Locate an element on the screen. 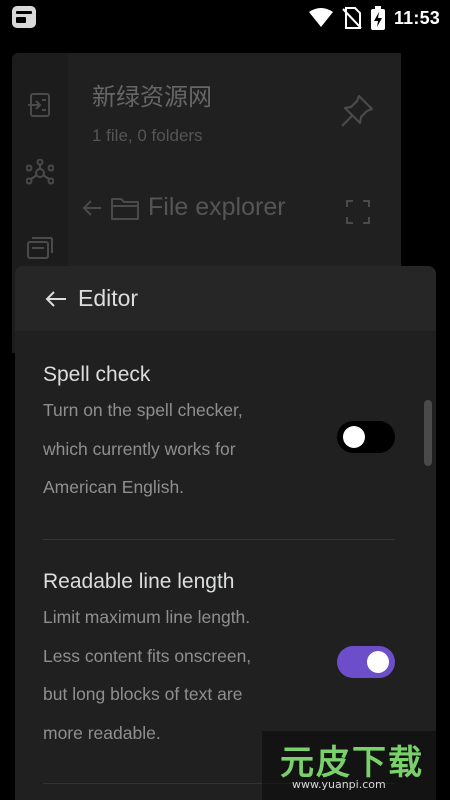 Image resolution: width=450 pixels, height=800 pixels. watermark-url: www.yuanpi.com is located at coordinates (339, 784).